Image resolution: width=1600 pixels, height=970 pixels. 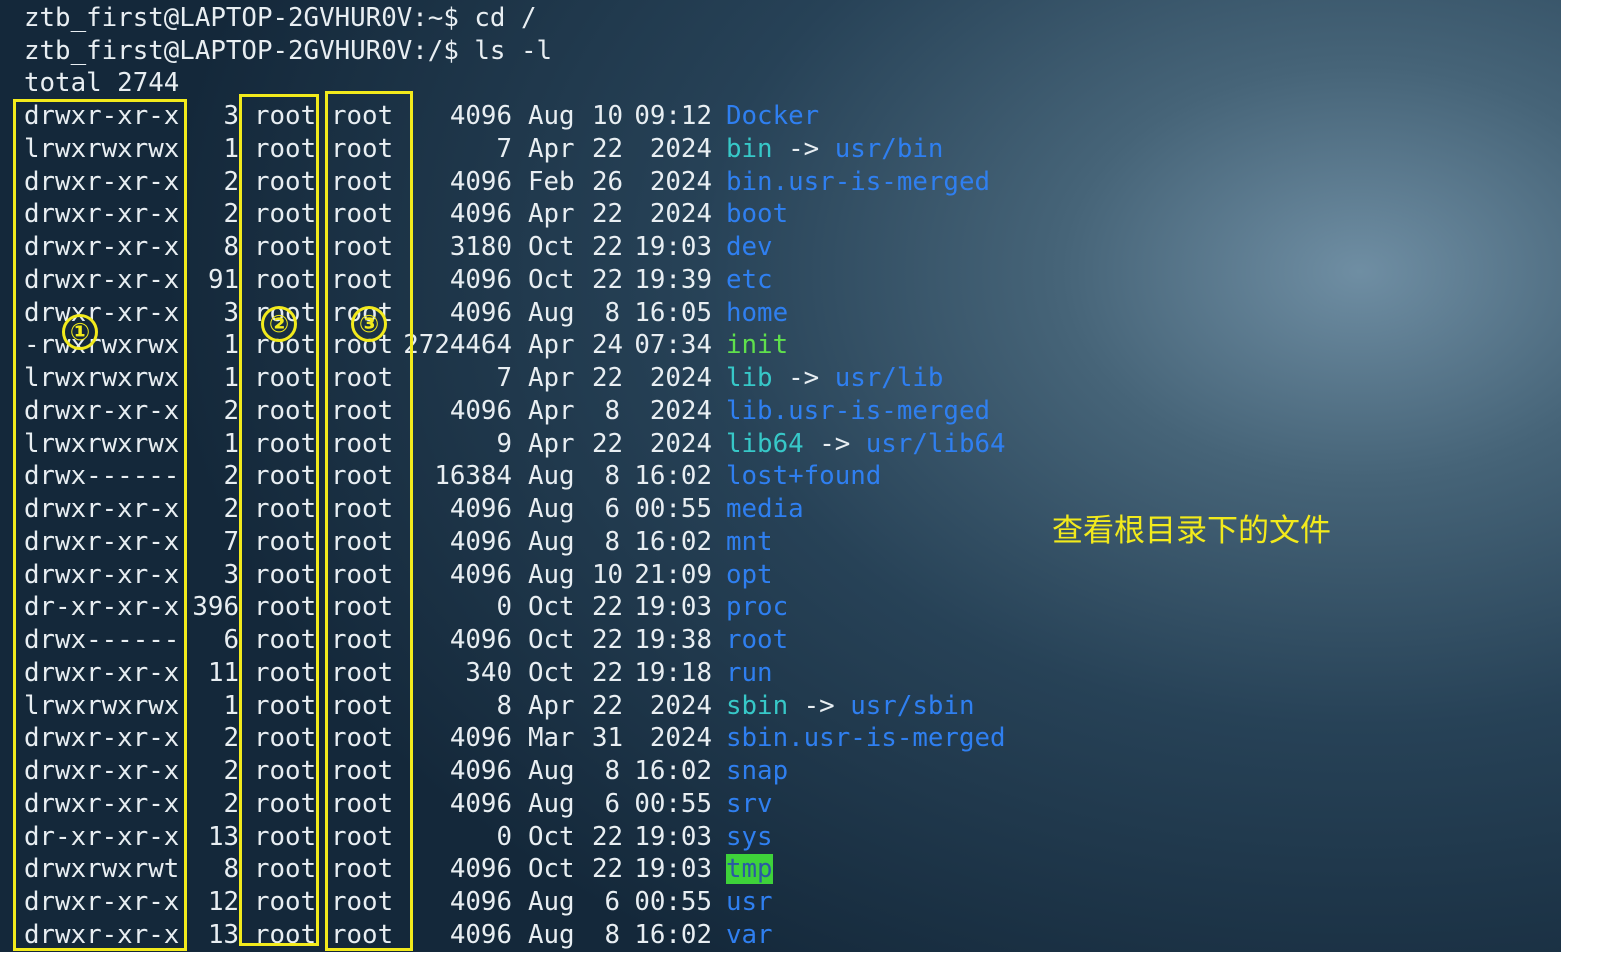 I want to click on entry-name: opt, so click(x=749, y=574).